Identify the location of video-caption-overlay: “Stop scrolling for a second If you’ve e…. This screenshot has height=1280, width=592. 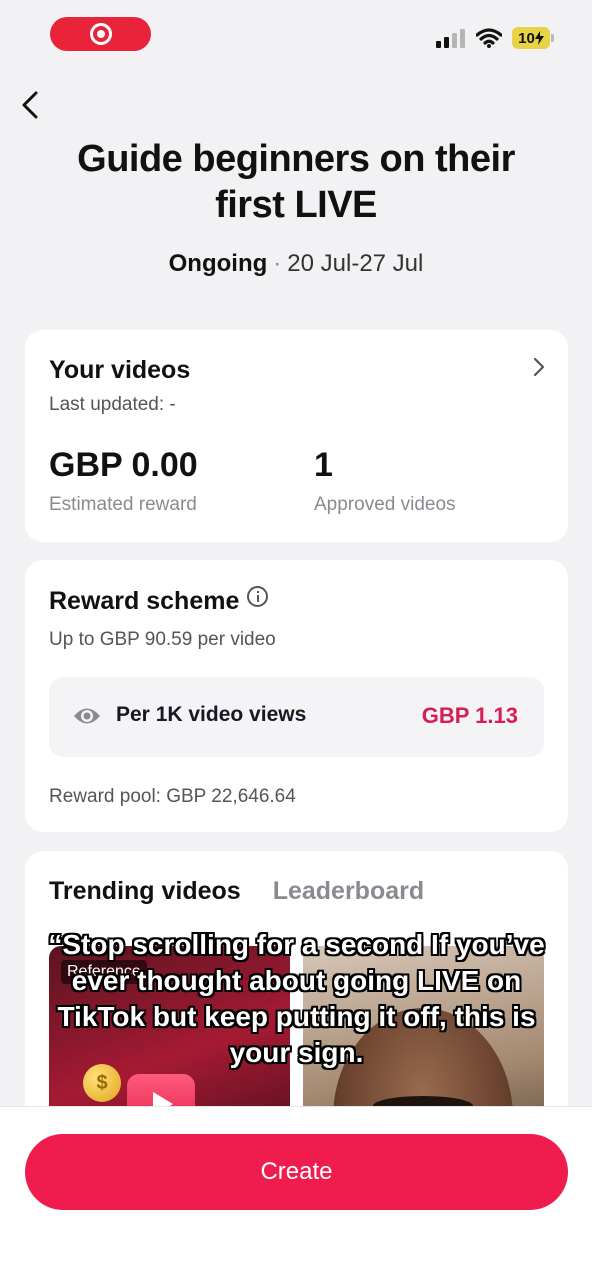
(296, 998).